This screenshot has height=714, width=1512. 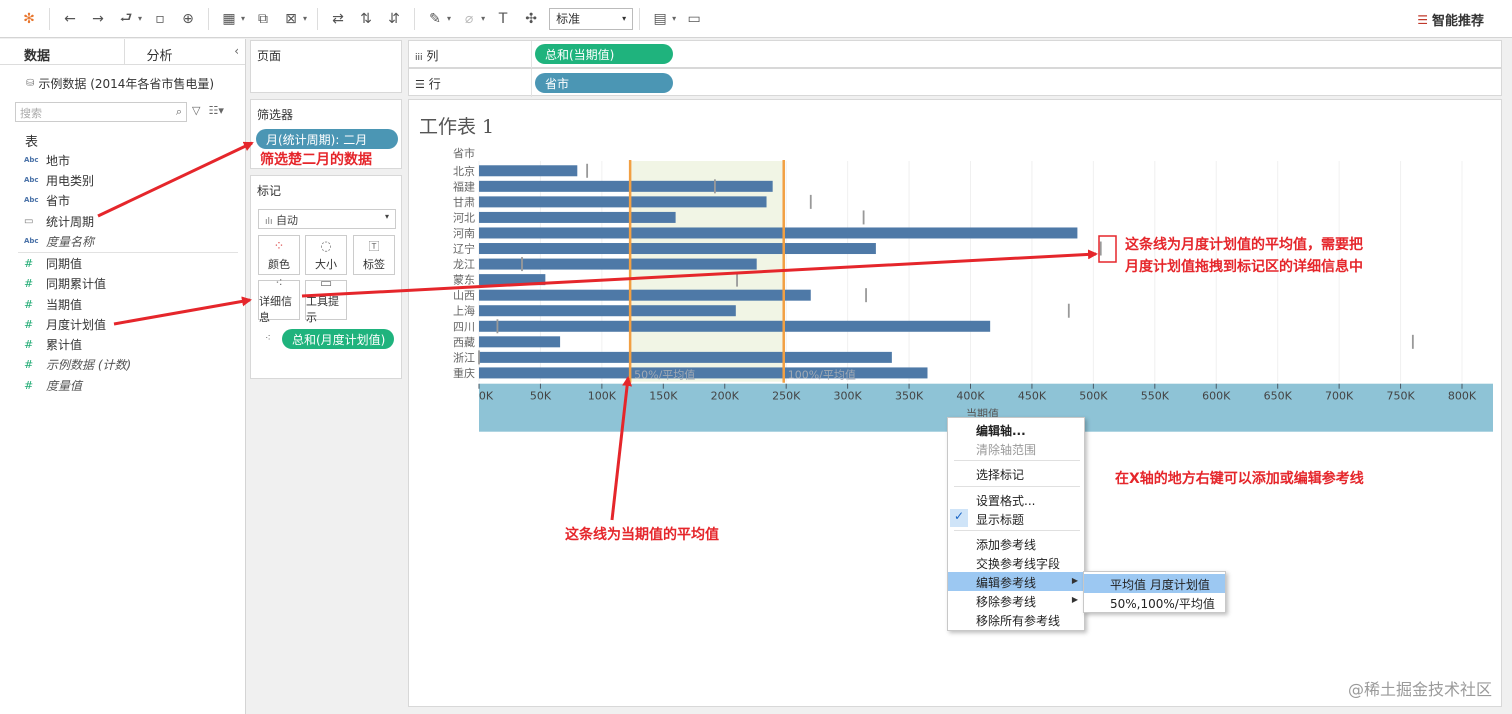 I want to click on replay-icon: ⮐, so click(x=126, y=19).